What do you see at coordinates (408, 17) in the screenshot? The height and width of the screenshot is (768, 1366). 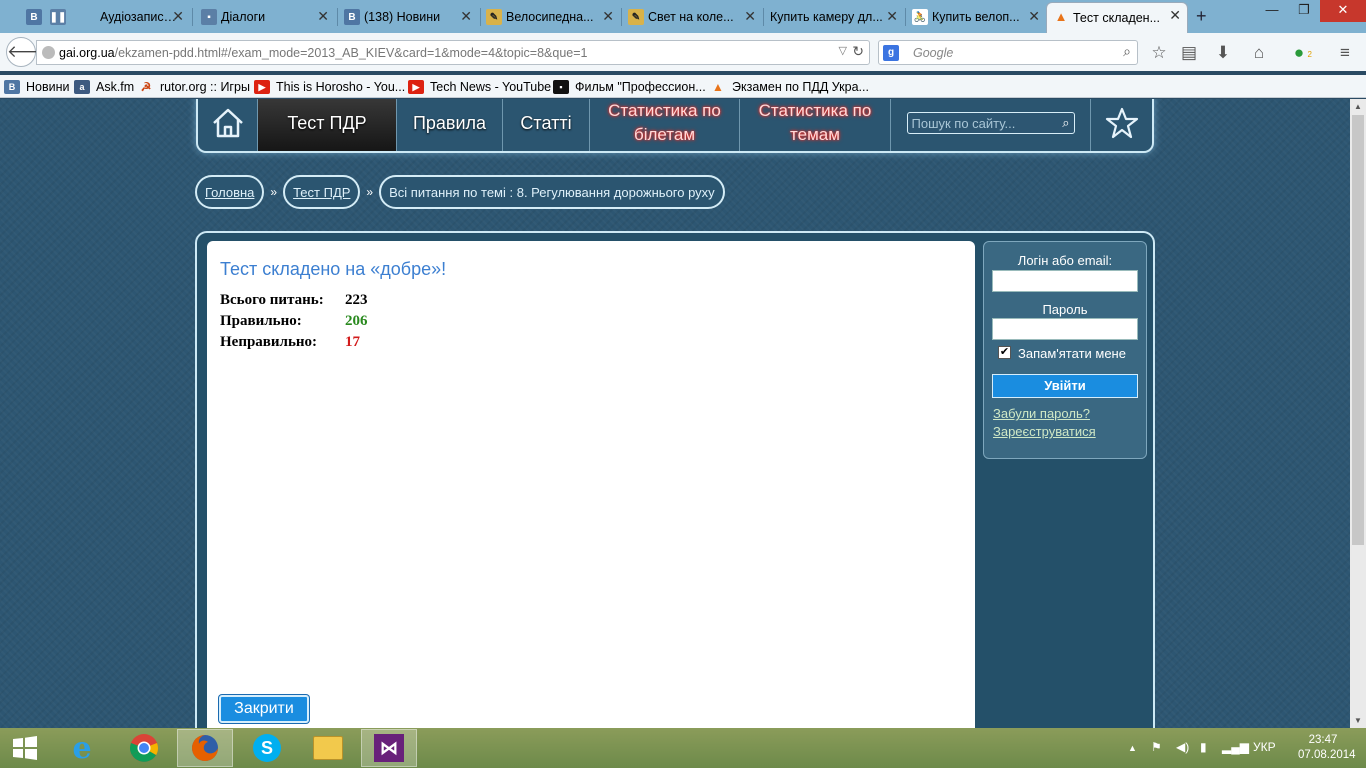 I see `tab-news: В (138) Новини ✕` at bounding box center [408, 17].